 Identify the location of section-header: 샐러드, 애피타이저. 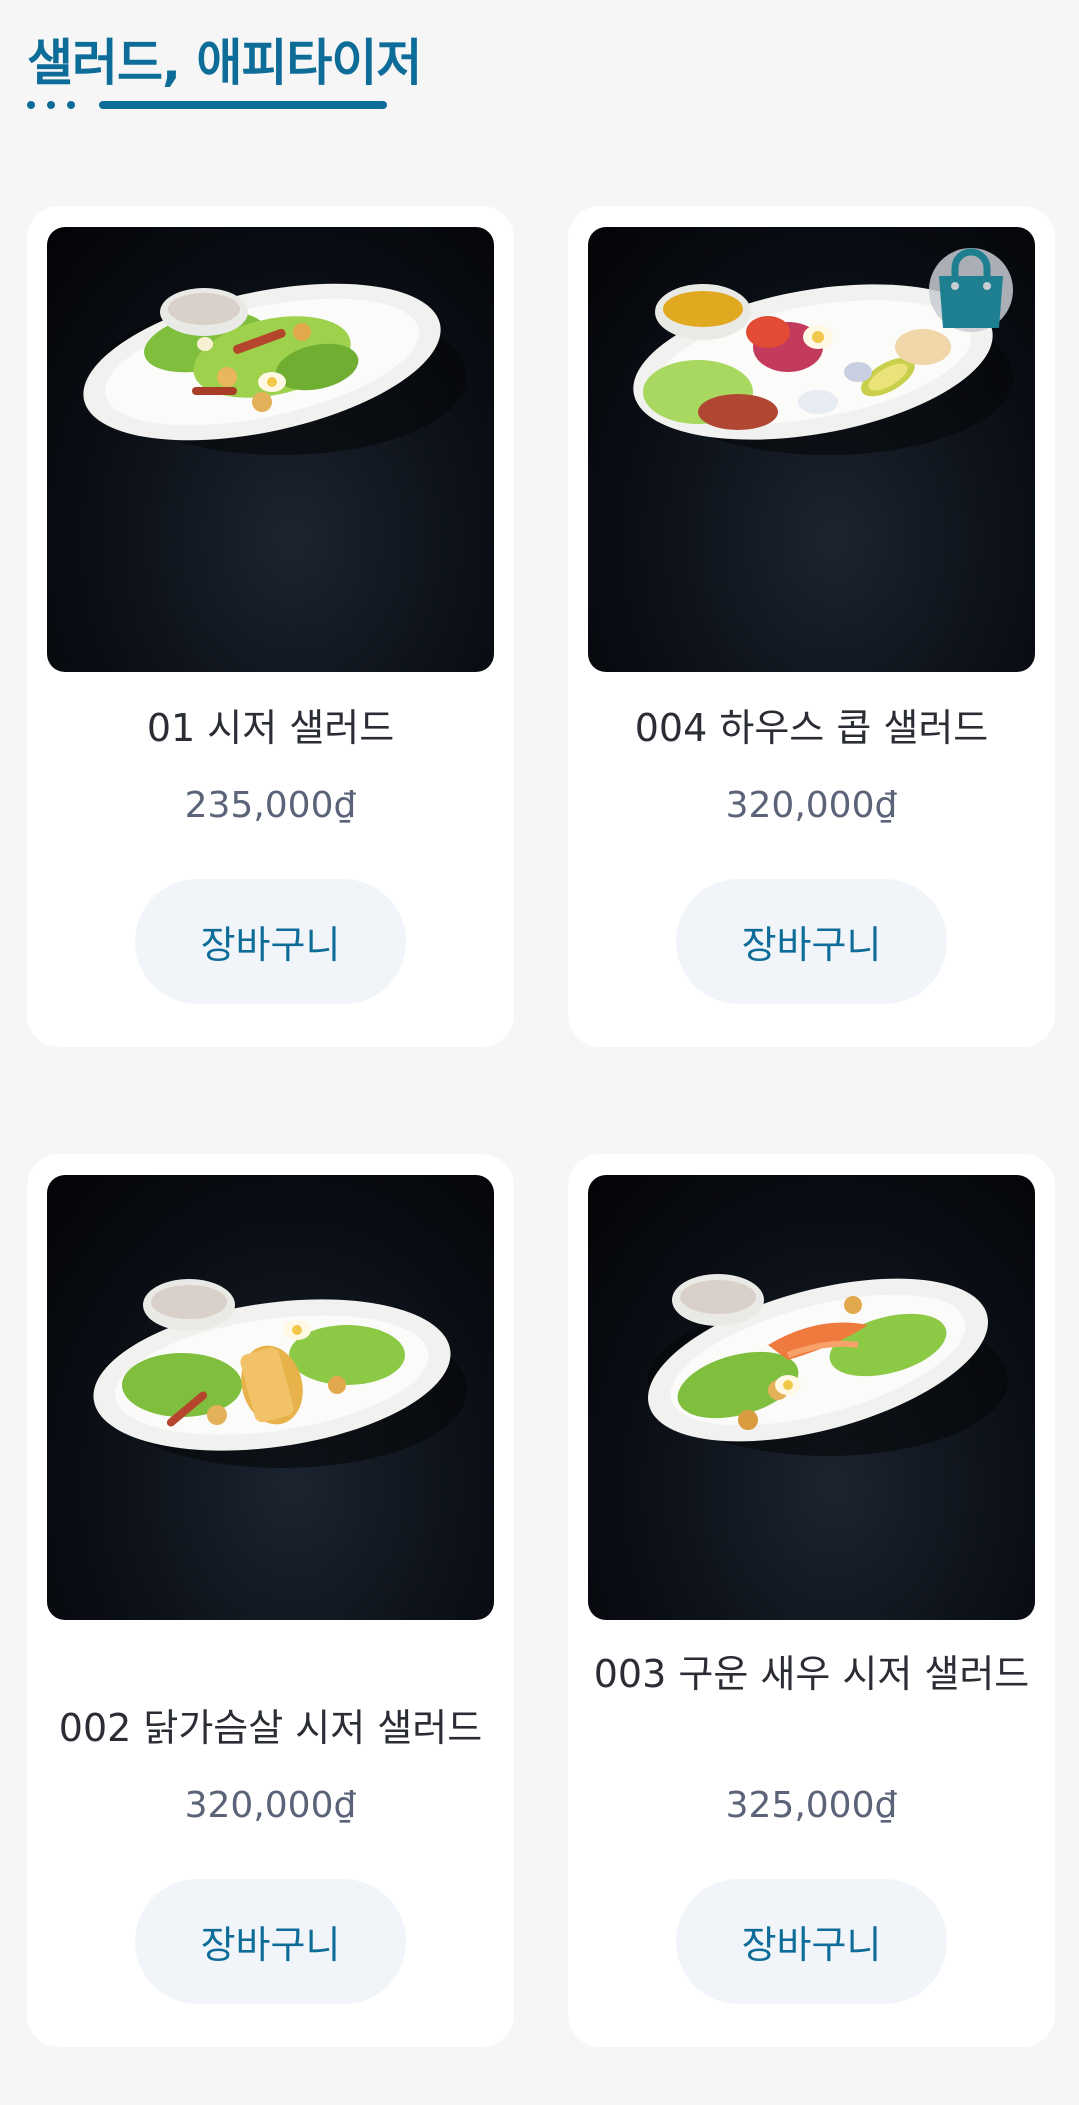
(224, 68).